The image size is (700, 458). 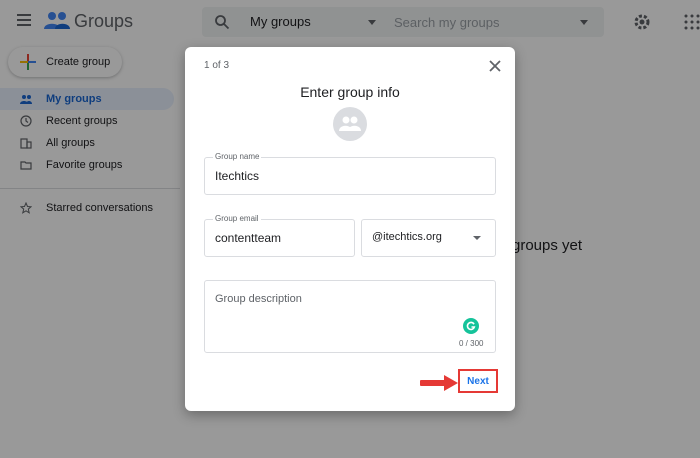 What do you see at coordinates (439, 383) in the screenshot?
I see `red-arrow-icon` at bounding box center [439, 383].